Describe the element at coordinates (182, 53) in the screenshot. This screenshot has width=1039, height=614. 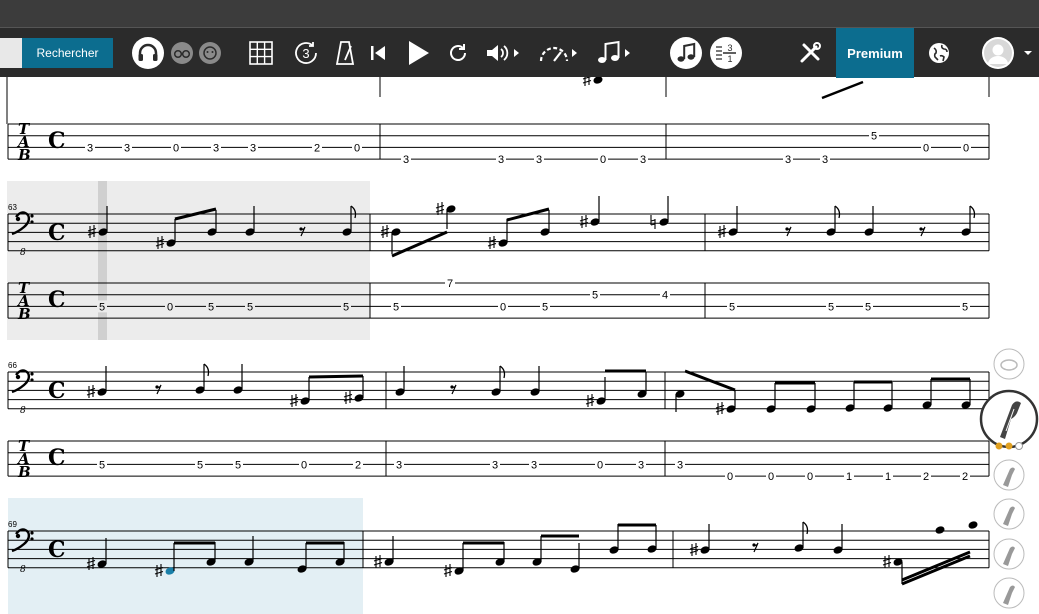
I see `glasses-icon` at that location.